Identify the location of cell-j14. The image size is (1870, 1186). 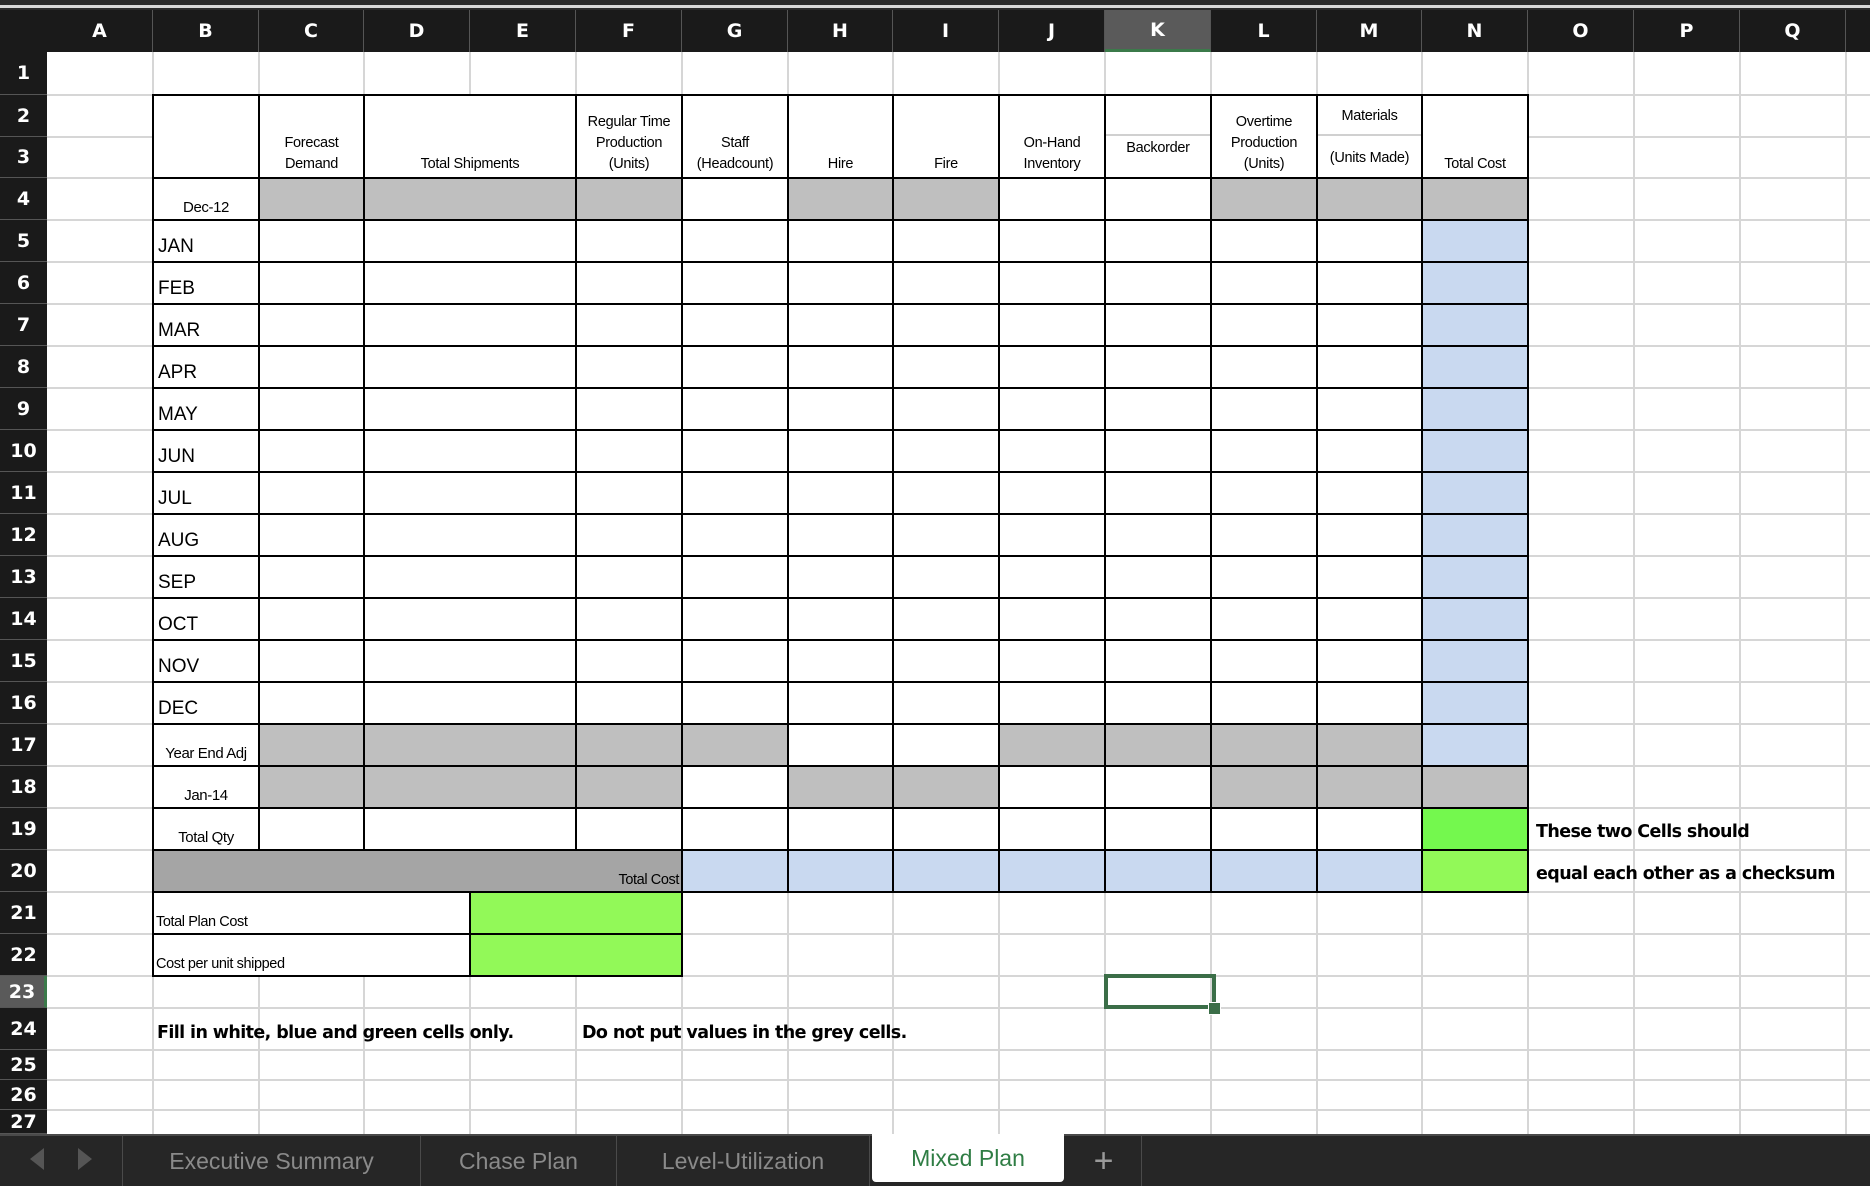
(1052, 619).